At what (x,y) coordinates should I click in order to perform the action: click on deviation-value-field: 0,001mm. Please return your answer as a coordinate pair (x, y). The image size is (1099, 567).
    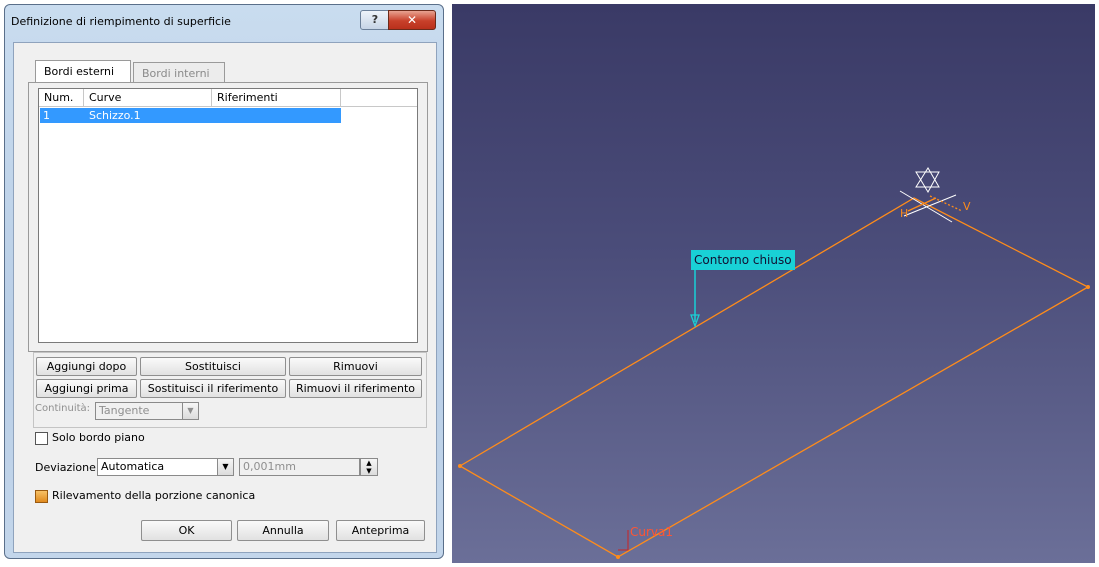
    Looking at the image, I should click on (299, 467).